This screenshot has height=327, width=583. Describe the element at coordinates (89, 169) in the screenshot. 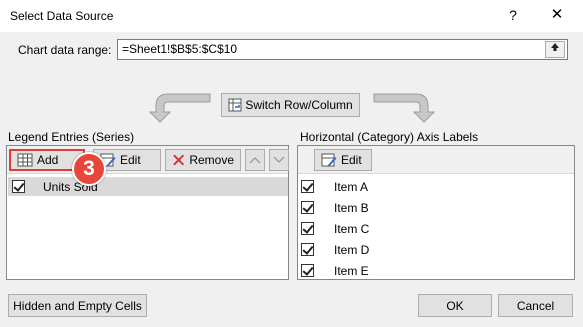

I see `step-number-badge: 3` at that location.